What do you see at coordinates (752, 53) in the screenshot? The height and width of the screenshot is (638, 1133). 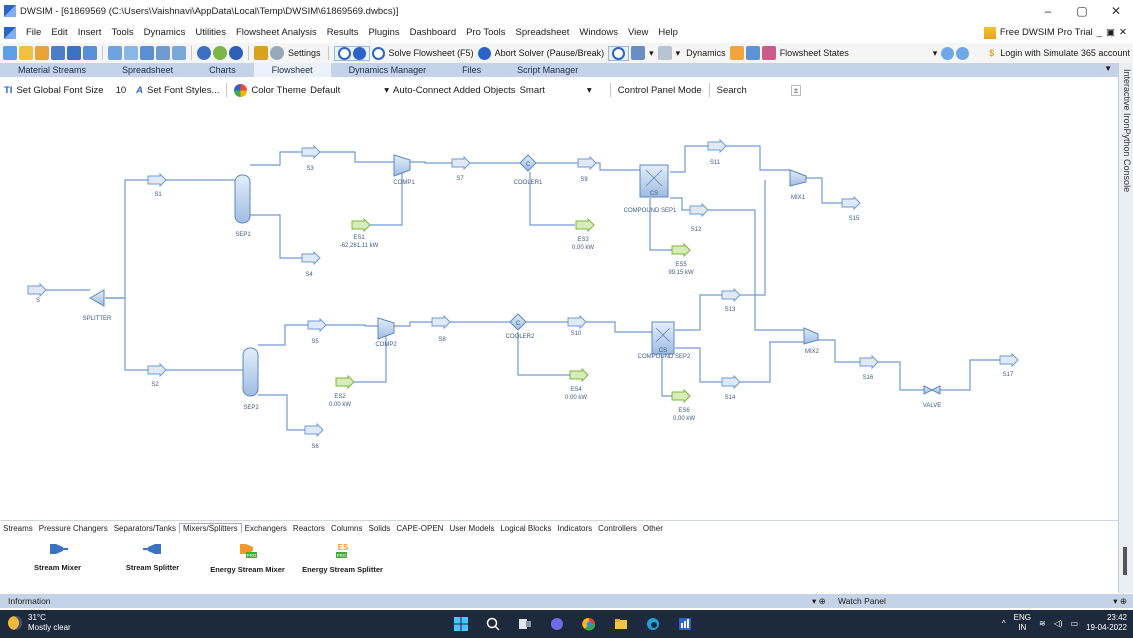 I see `pipeline-icon` at bounding box center [752, 53].